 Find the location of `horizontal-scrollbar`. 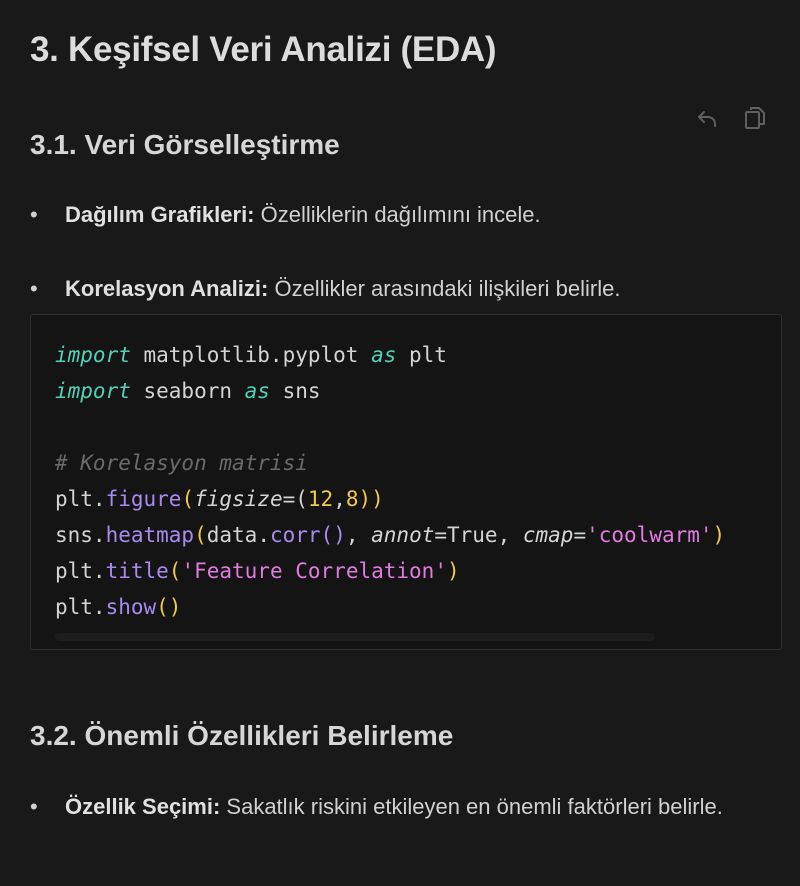

horizontal-scrollbar is located at coordinates (355, 637).